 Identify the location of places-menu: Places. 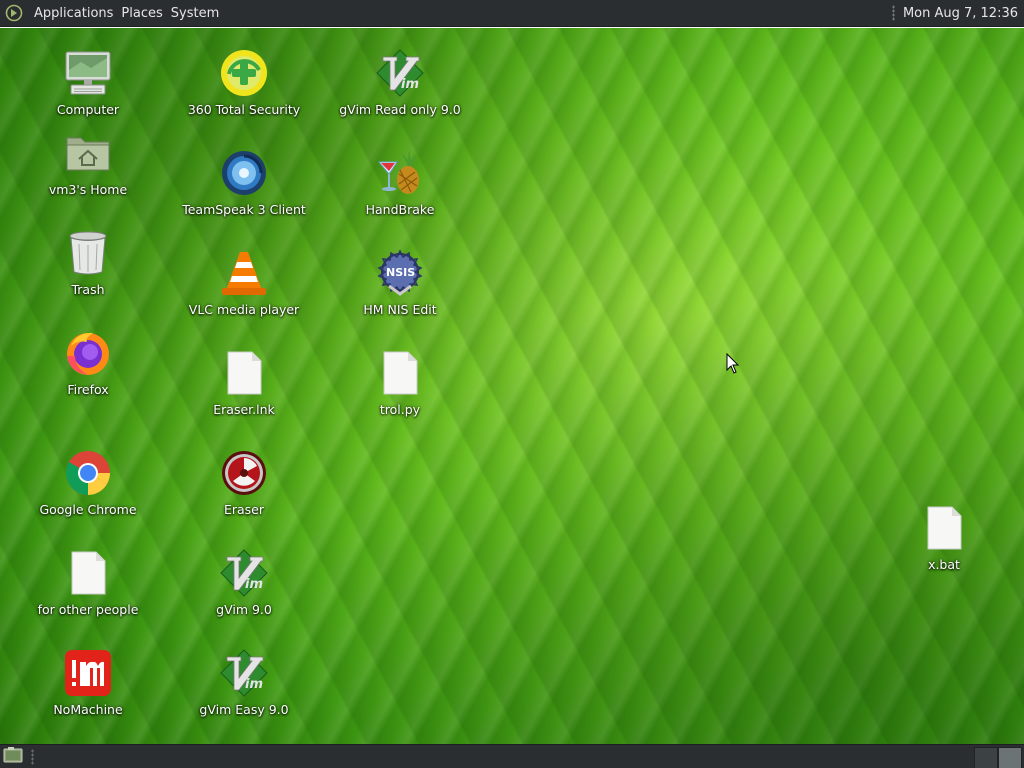
(141, 13).